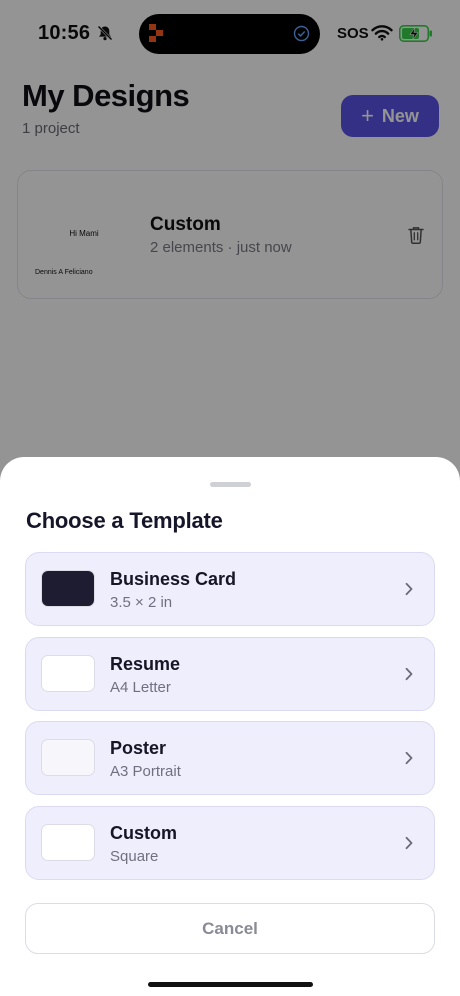 This screenshot has width=460, height=996. What do you see at coordinates (173, 579) in the screenshot?
I see `template-name: Business Card` at bounding box center [173, 579].